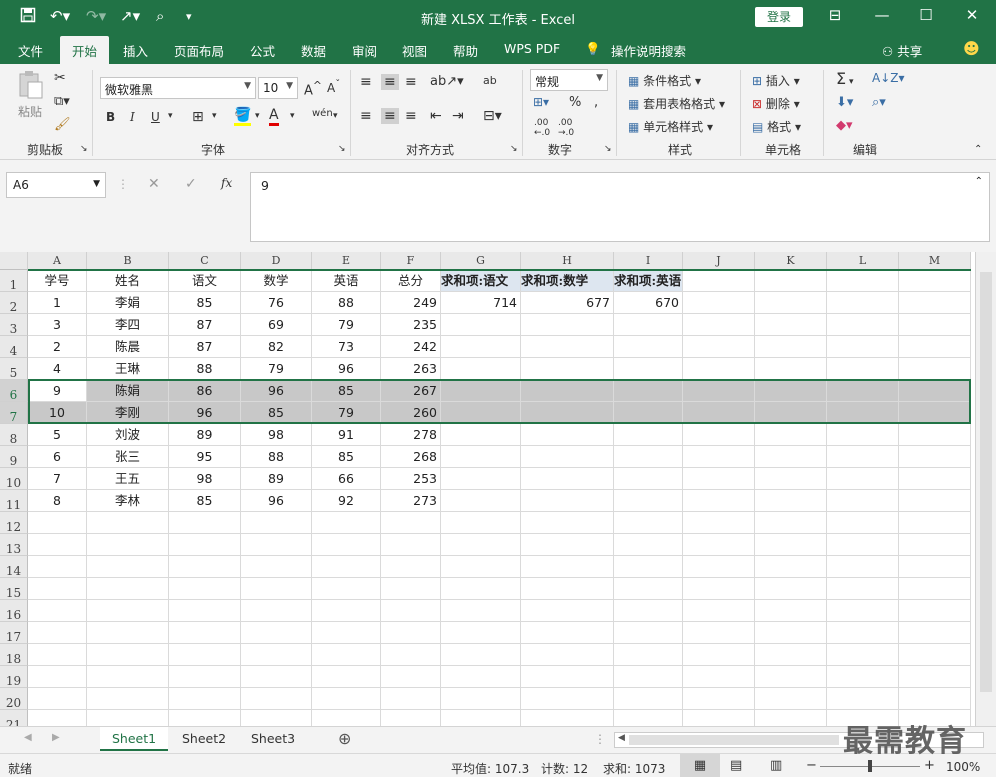 This screenshot has height=777, width=996. I want to click on increase-indent-icon: ⇥, so click(458, 116).